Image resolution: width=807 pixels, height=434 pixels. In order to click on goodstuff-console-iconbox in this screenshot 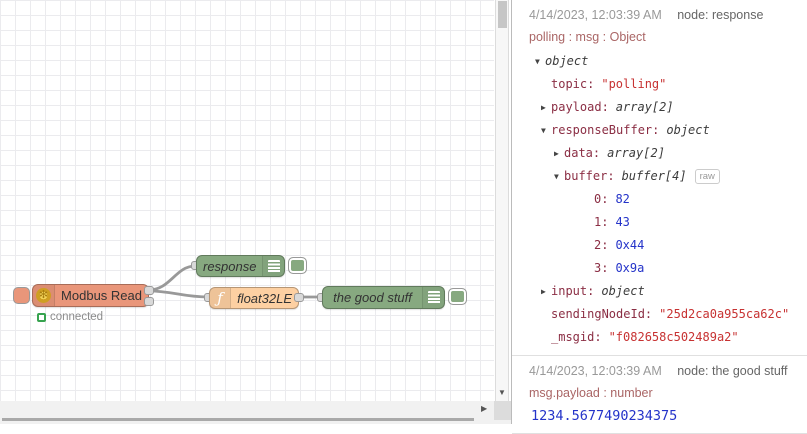, I will do `click(433, 297)`.